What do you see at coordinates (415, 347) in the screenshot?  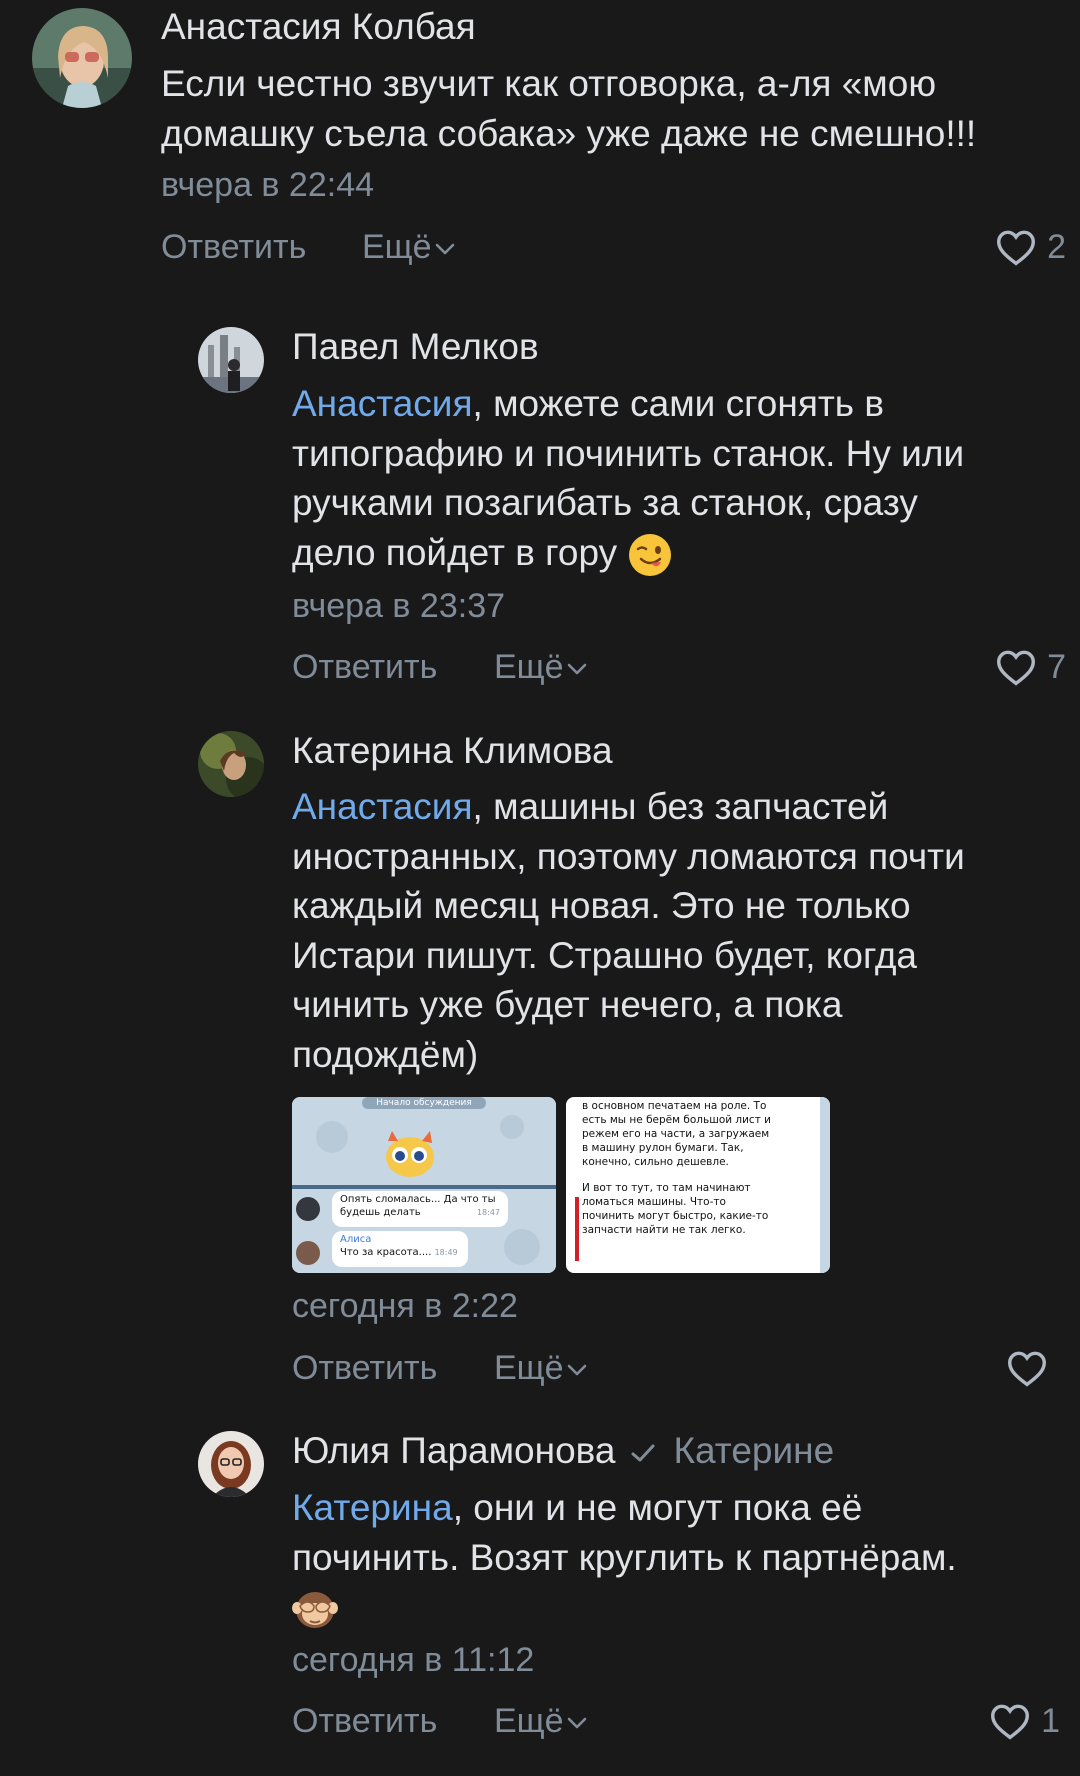 I see `author-name: Павел Мелков` at bounding box center [415, 347].